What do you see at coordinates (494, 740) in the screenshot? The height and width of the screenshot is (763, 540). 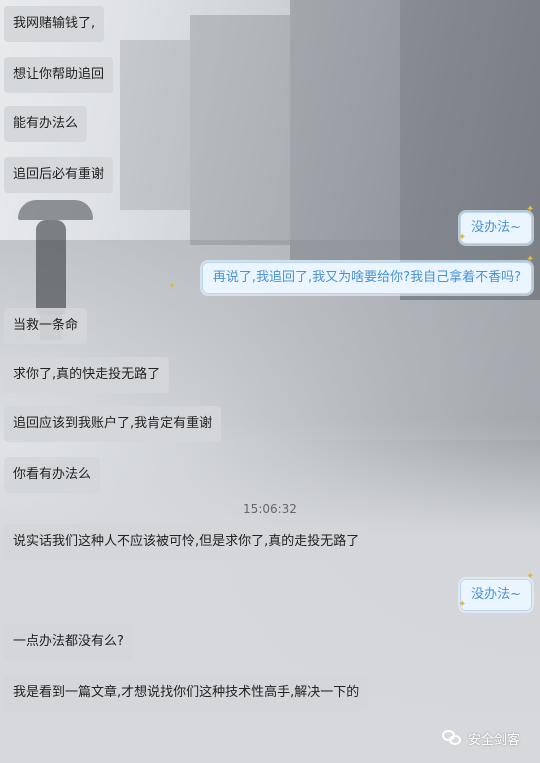 I see `watermark-text: 安全剑客` at bounding box center [494, 740].